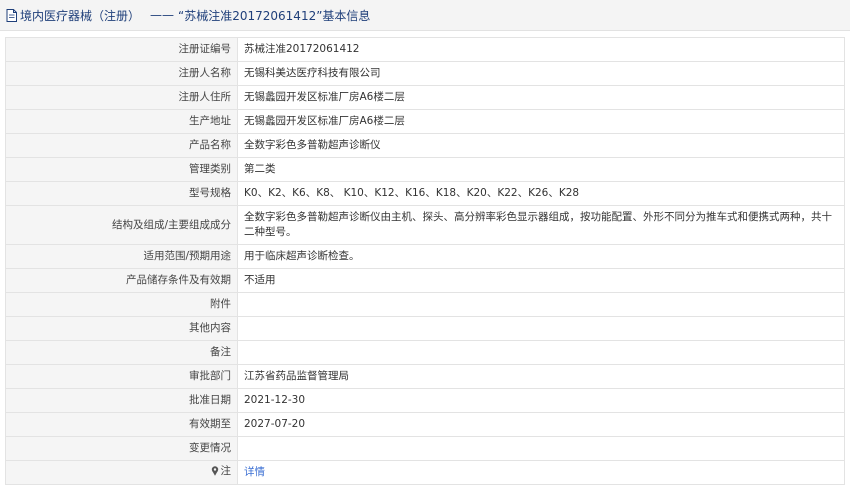 This screenshot has width=850, height=495. Describe the element at coordinates (541, 376) in the screenshot. I see `row-value: 江苏省药品监督管理局` at that location.